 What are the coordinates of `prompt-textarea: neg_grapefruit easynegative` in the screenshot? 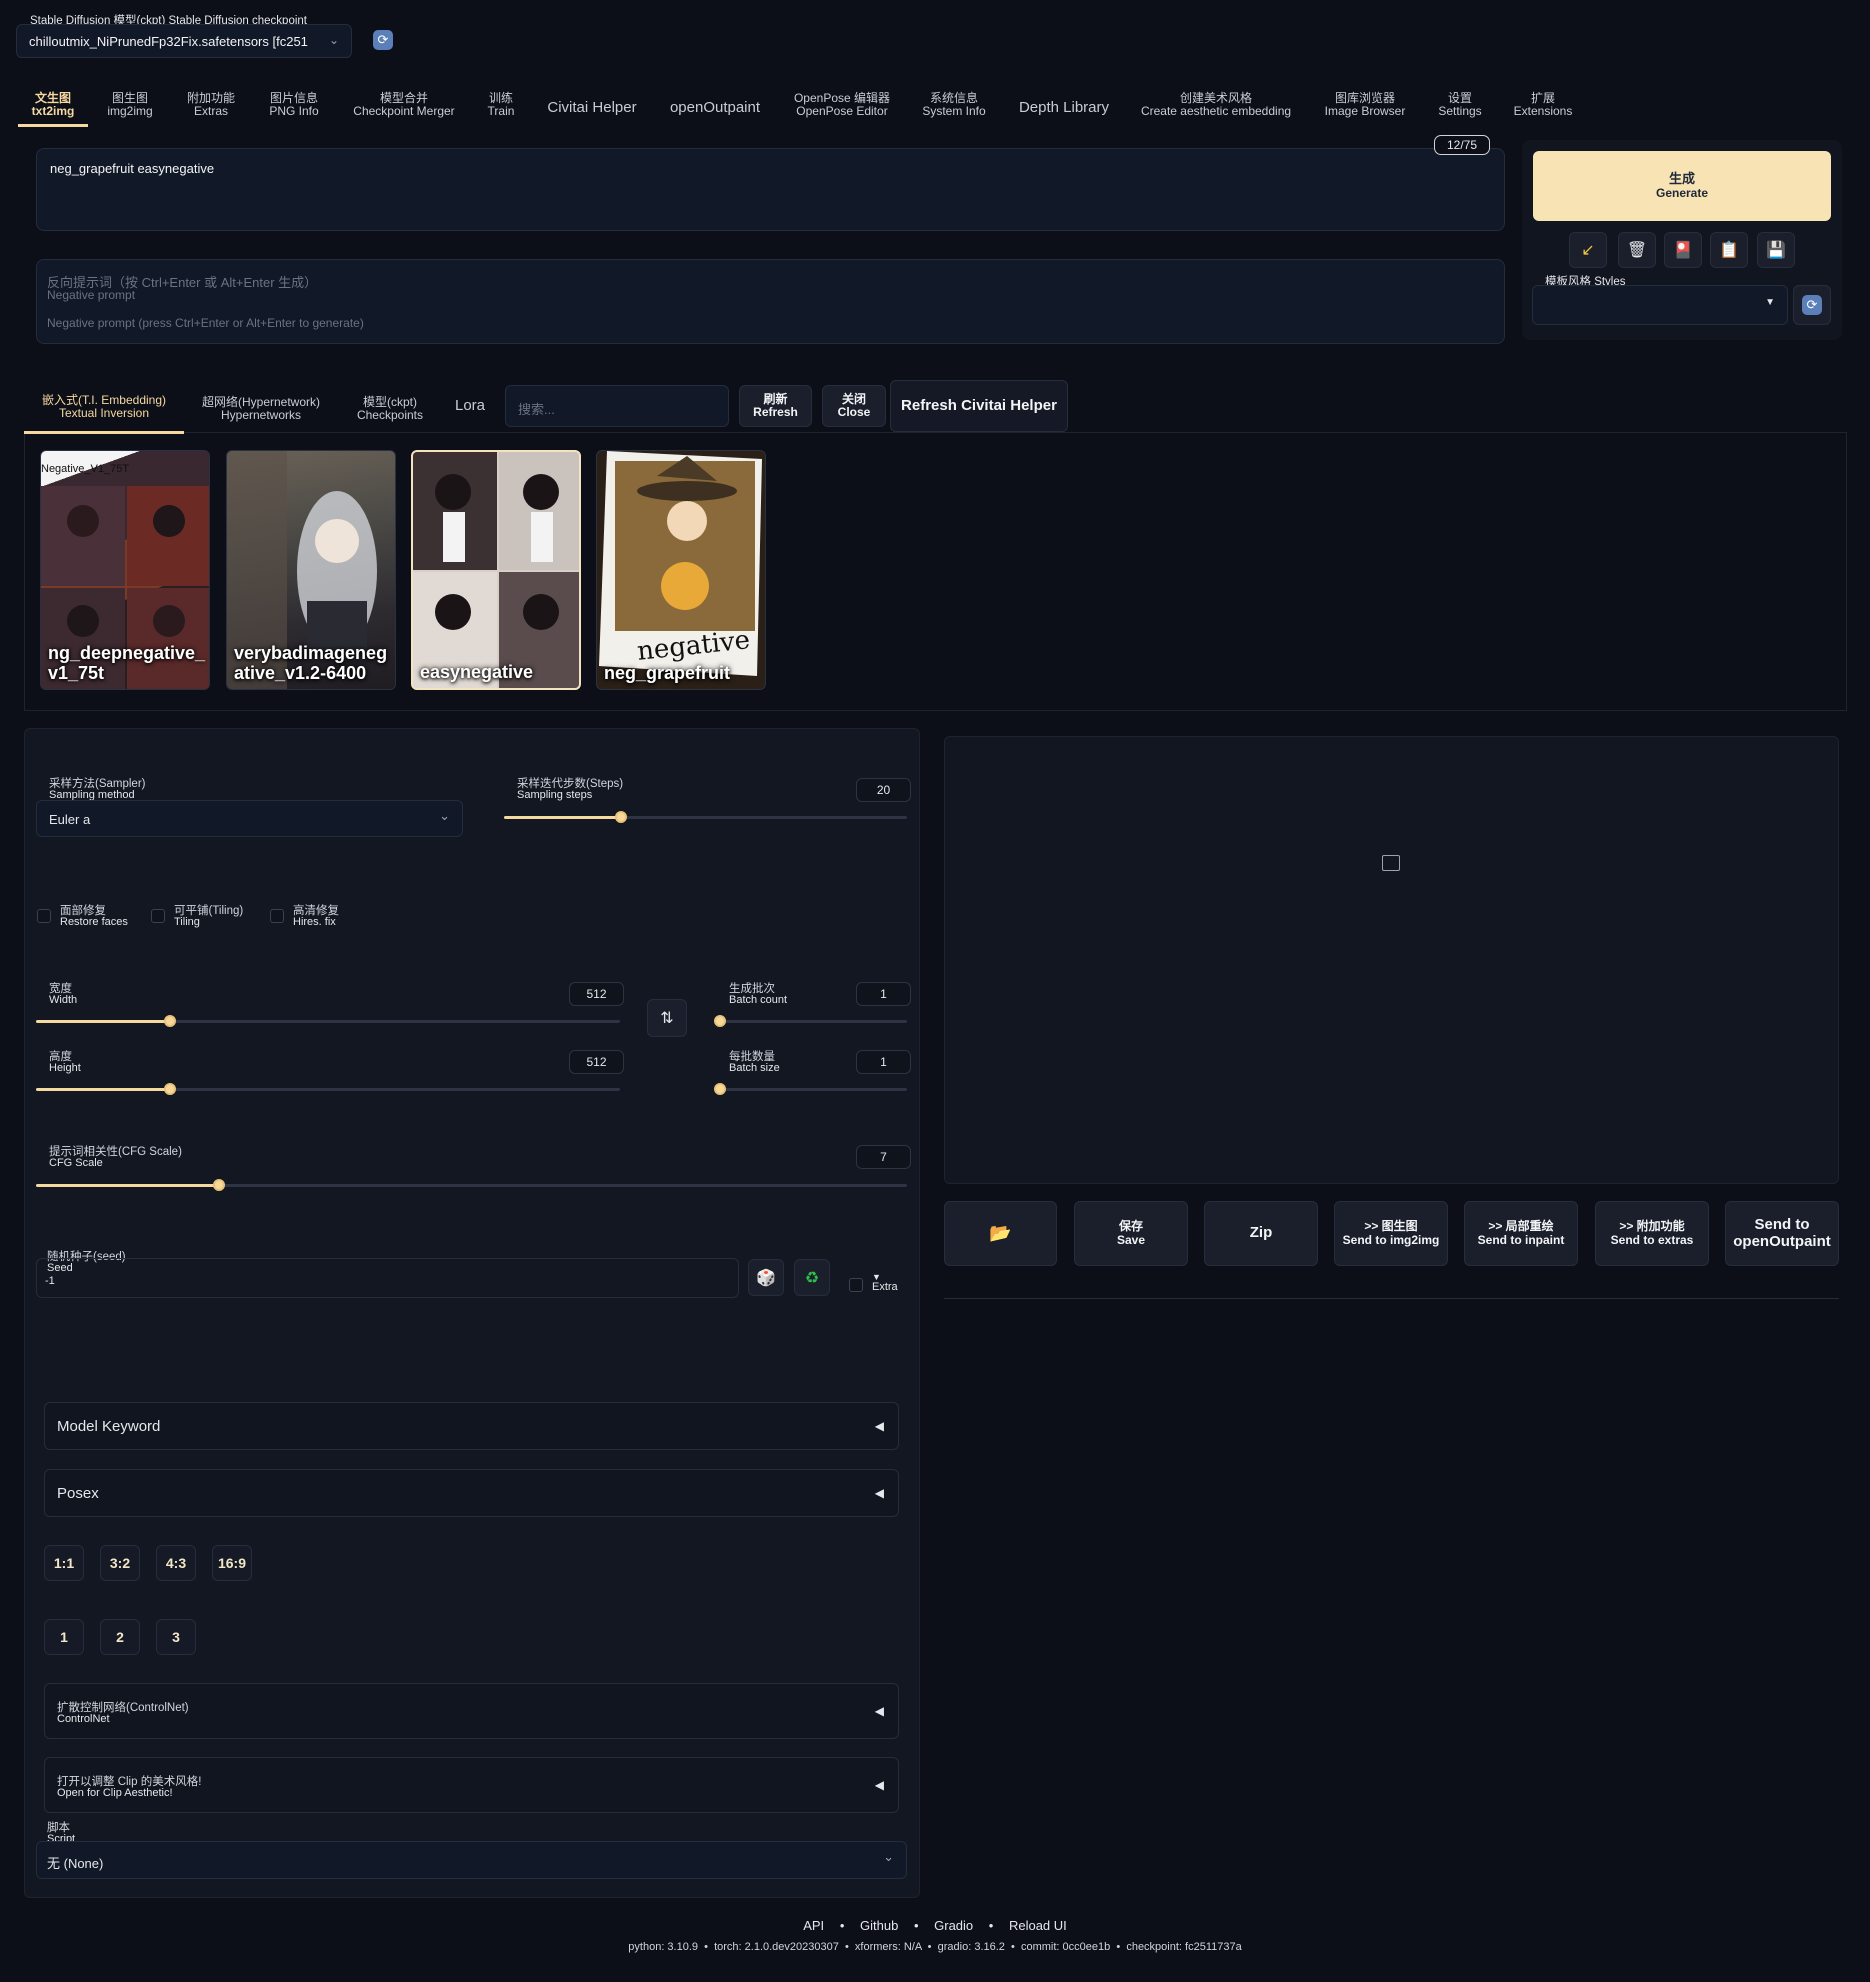 It's located at (770, 189).